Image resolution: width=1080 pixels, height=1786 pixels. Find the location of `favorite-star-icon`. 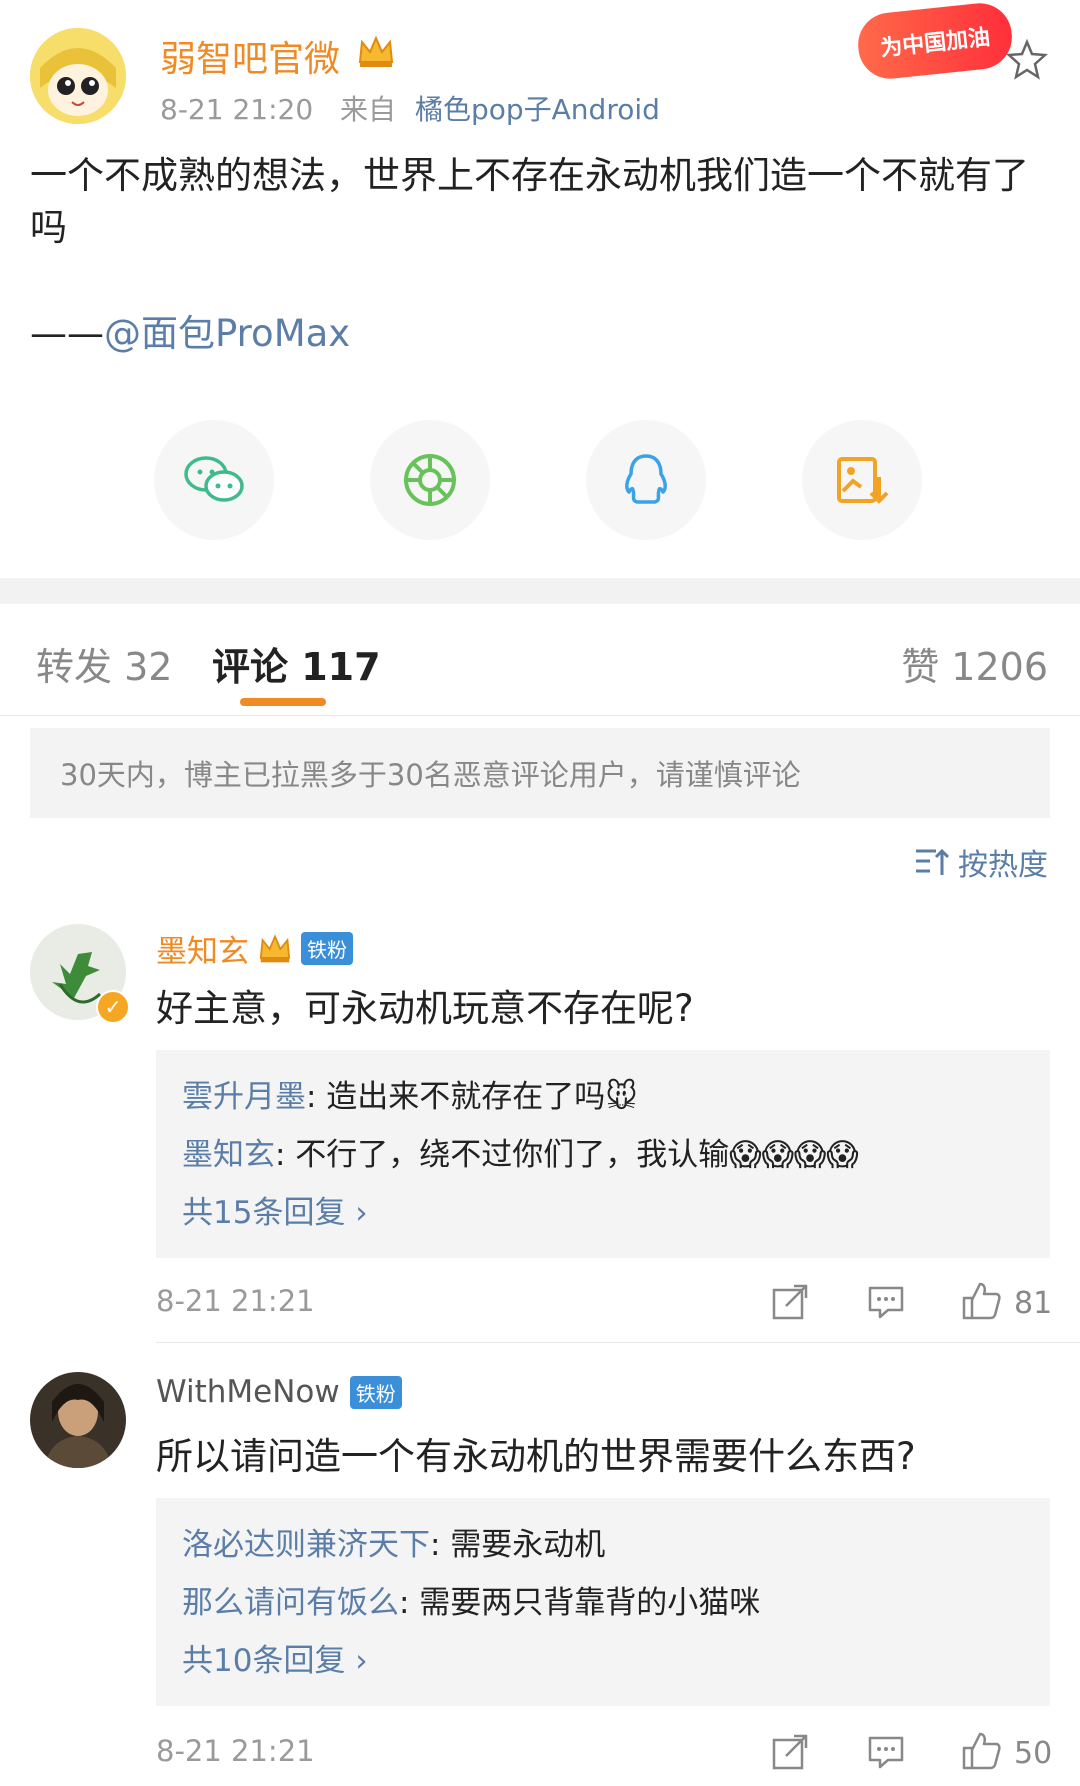

favorite-star-icon is located at coordinates (1027, 59).